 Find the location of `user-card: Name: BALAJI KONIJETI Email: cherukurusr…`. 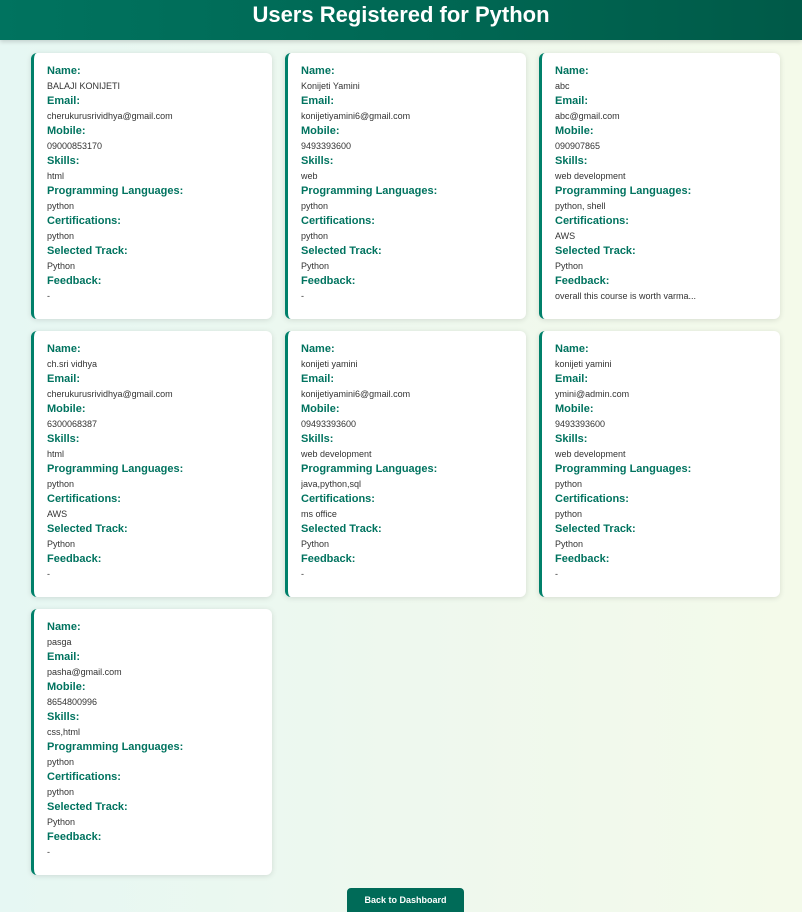

user-card: Name: BALAJI KONIJETI Email: cherukurusr… is located at coordinates (151, 186).